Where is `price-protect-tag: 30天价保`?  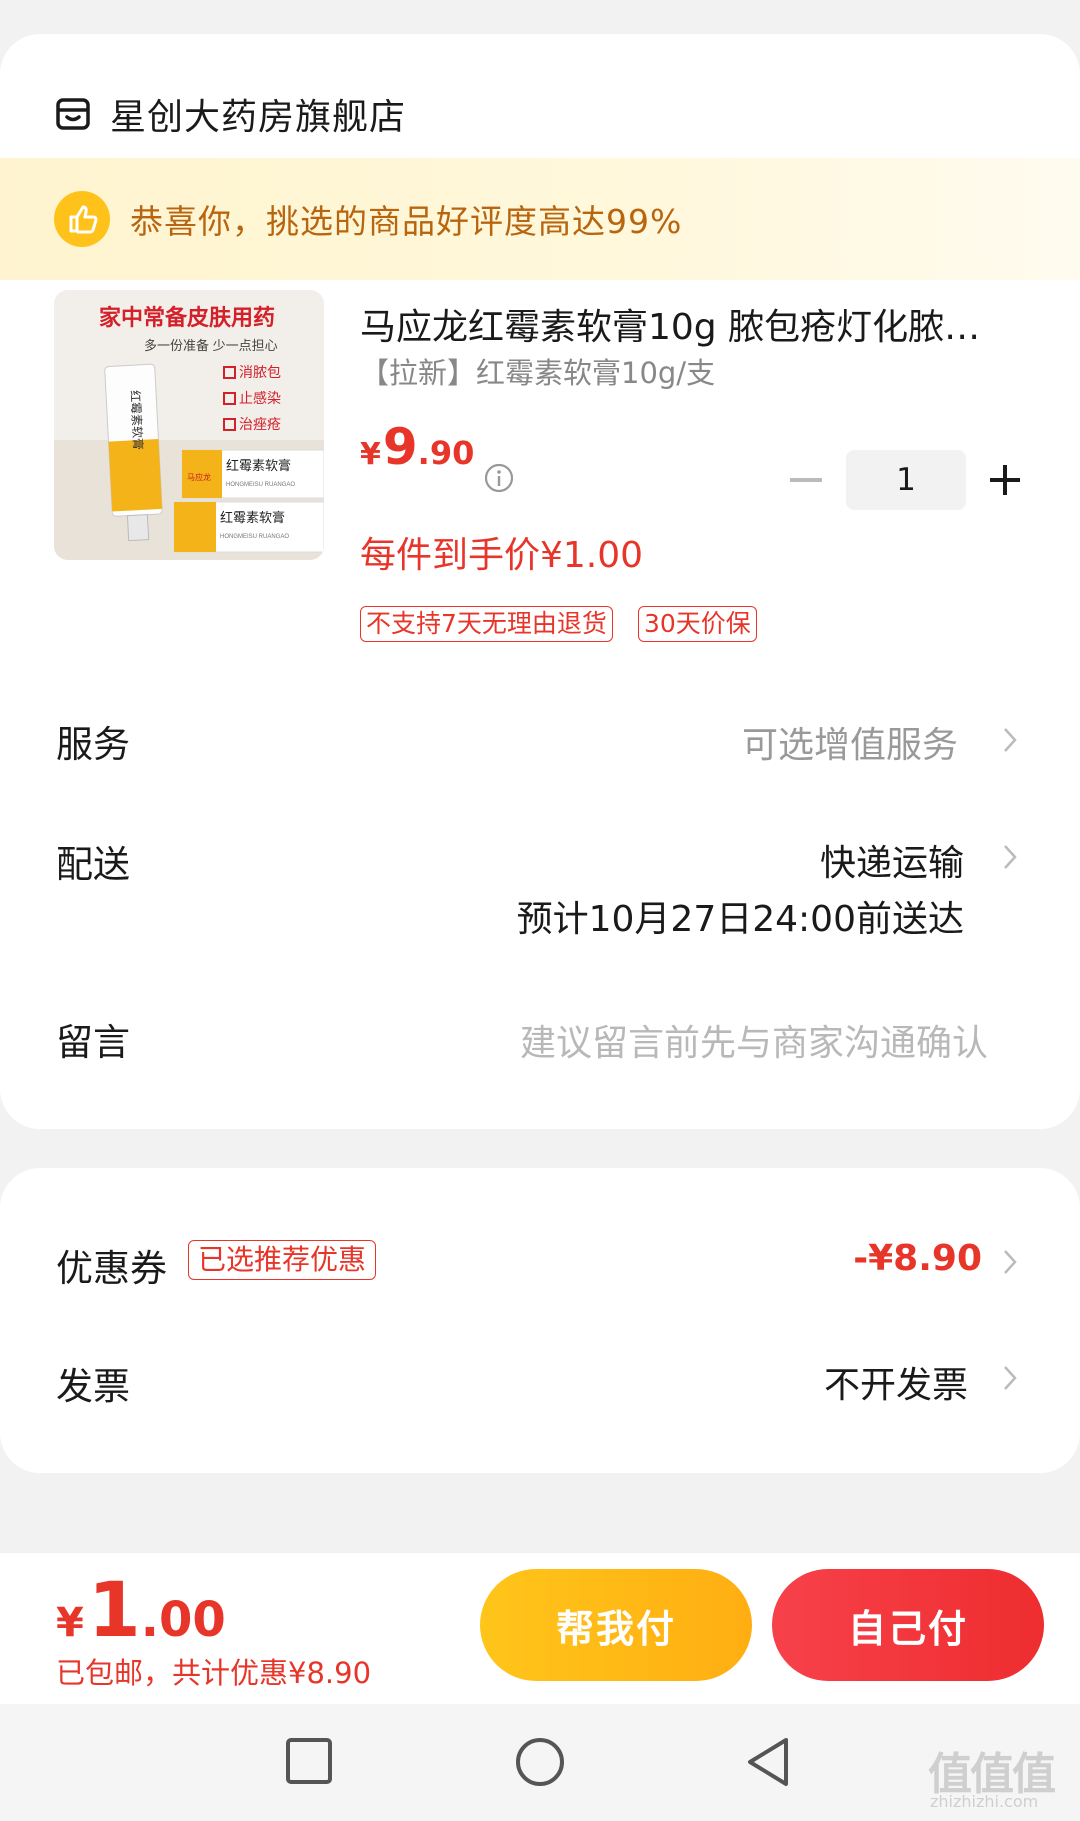 price-protect-tag: 30天价保 is located at coordinates (697, 624).